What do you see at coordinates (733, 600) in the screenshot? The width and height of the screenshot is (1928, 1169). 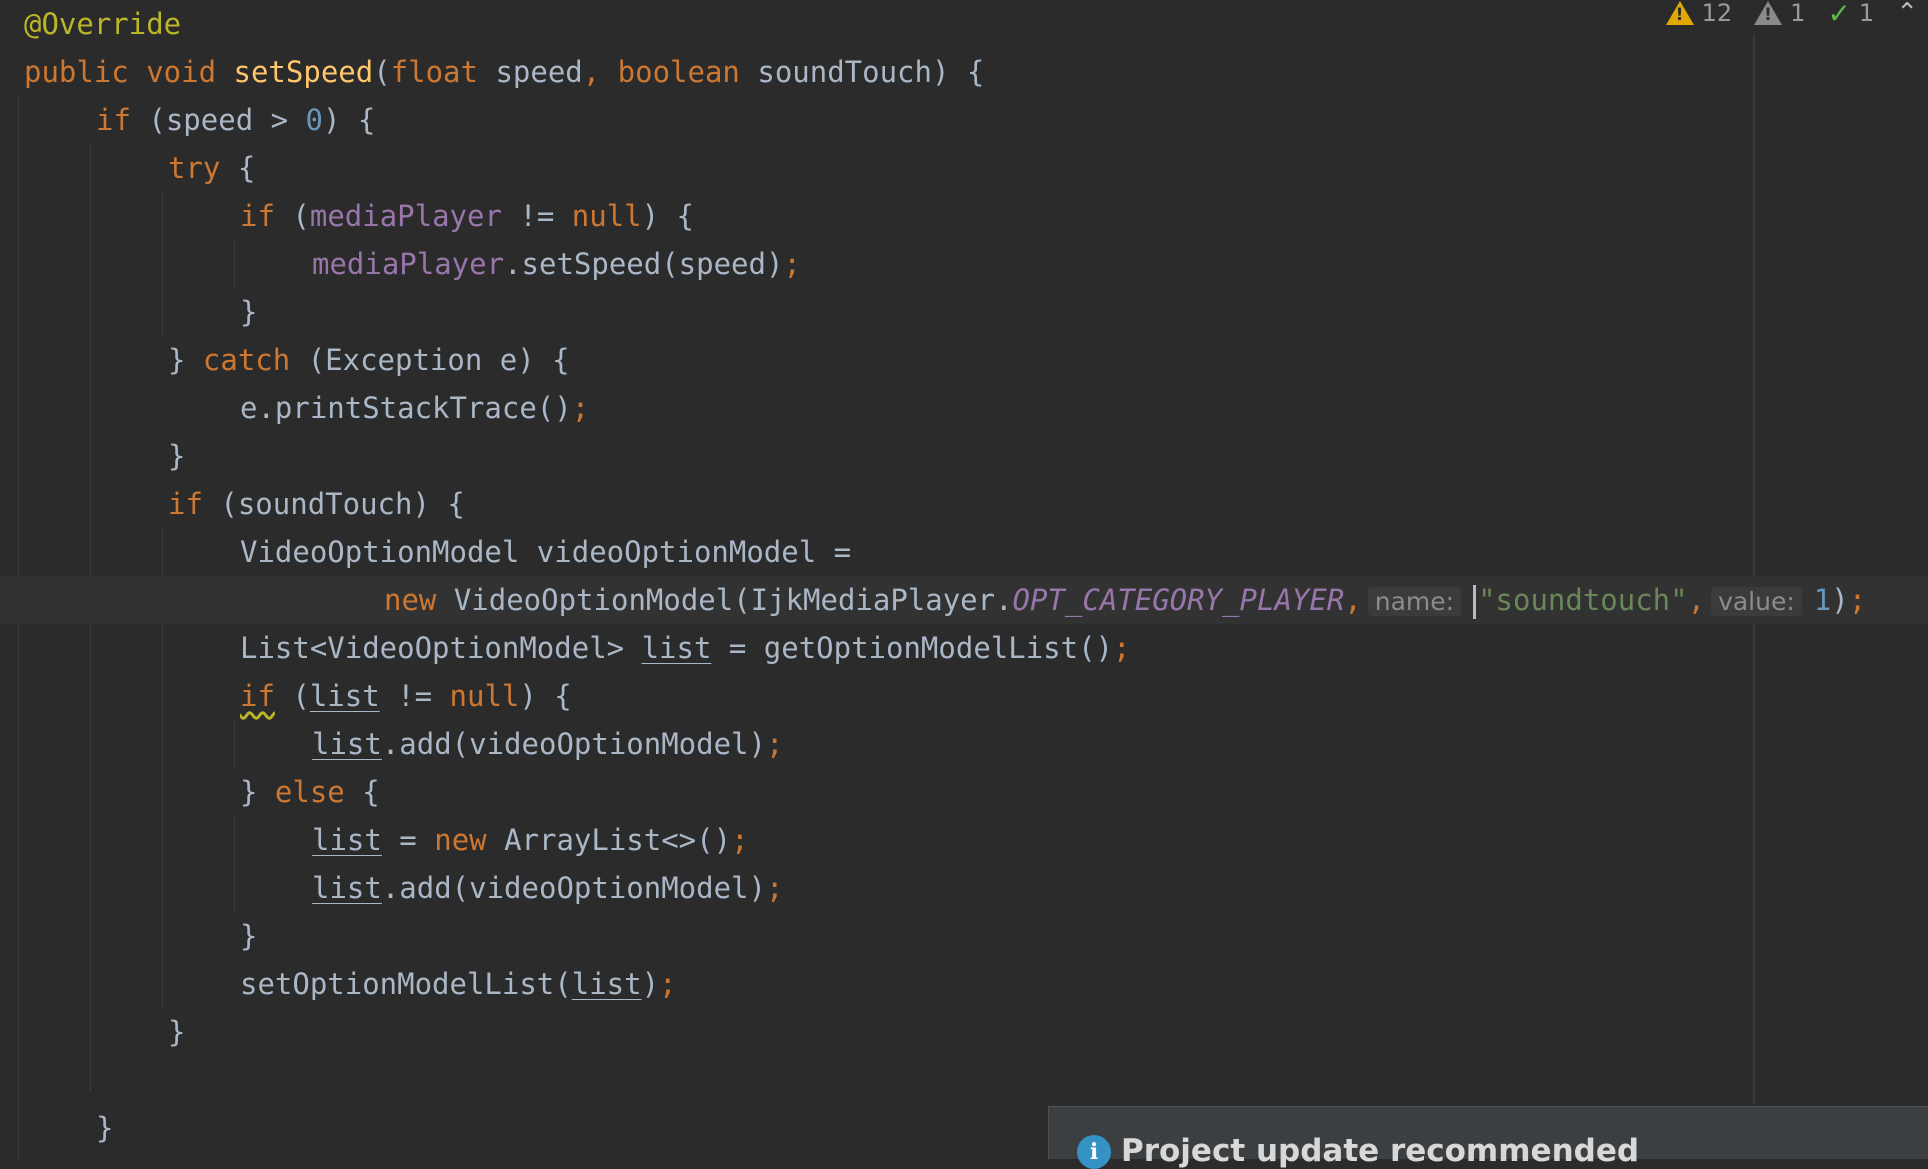 I see `code-token: VideoOptionModel(IjkMediaPlayer.` at bounding box center [733, 600].